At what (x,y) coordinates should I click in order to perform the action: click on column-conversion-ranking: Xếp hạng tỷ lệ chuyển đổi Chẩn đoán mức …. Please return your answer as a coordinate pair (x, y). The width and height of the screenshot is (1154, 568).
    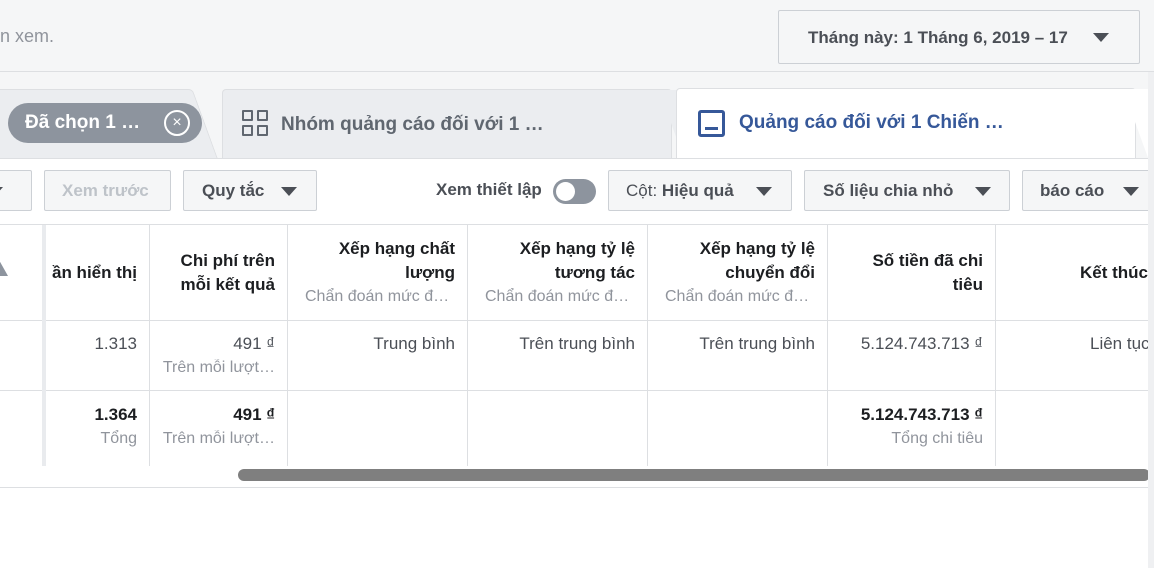
    Looking at the image, I should click on (738, 345).